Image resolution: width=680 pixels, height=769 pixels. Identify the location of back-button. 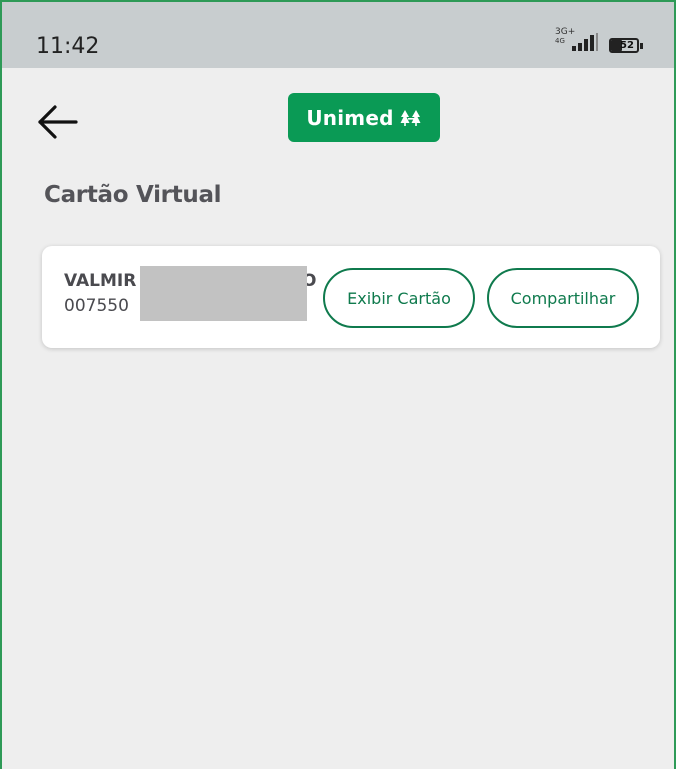
(57, 122).